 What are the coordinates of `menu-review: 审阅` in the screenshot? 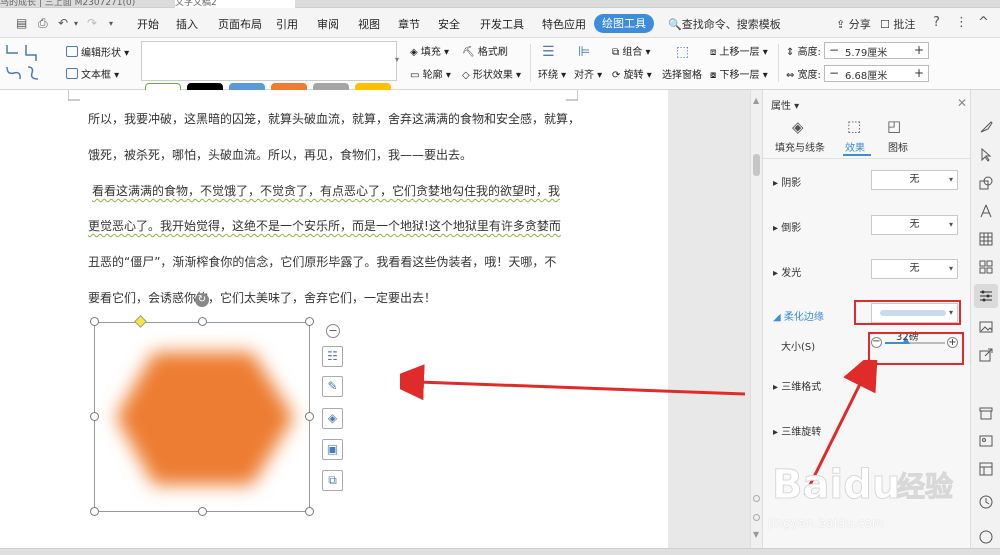 It's located at (328, 24).